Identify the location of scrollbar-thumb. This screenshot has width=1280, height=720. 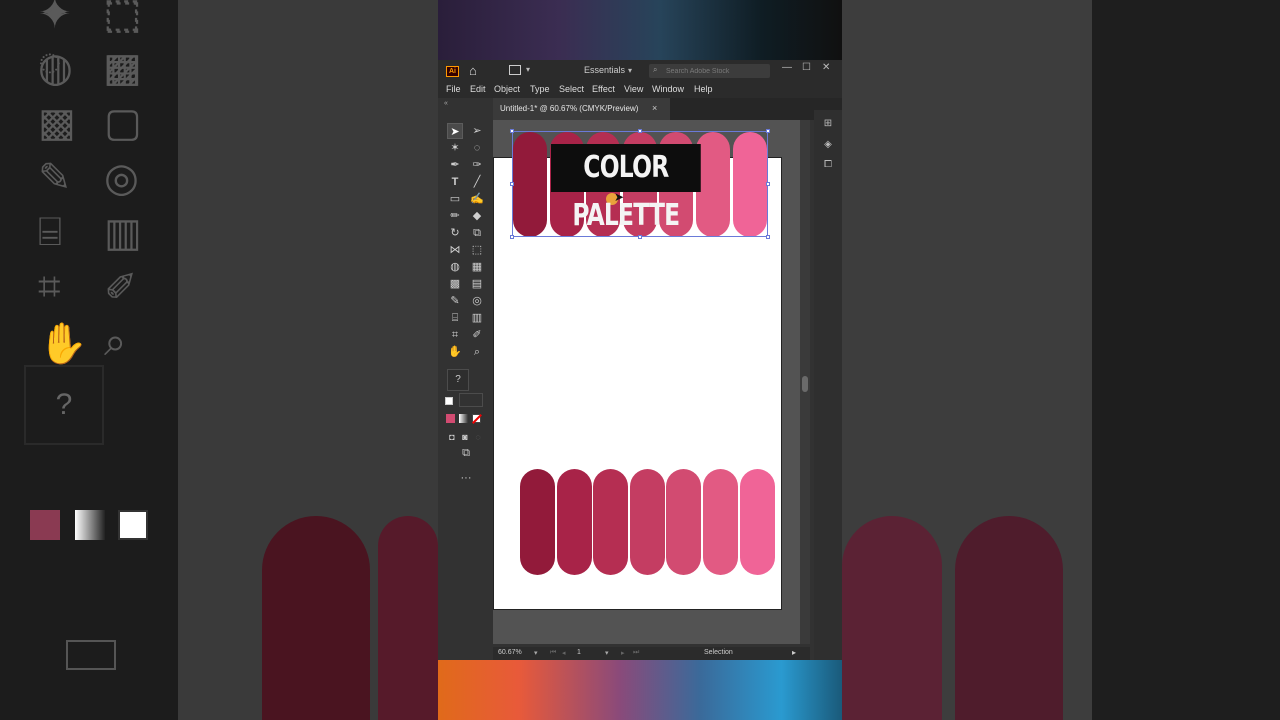
(805, 384).